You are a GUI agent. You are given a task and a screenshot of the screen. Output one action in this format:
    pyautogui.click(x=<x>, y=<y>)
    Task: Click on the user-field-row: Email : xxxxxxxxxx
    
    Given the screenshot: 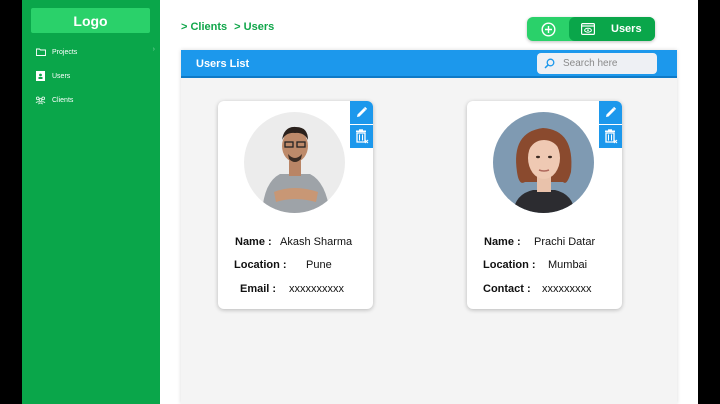 What is the action you would take?
    pyautogui.click(x=295, y=290)
    